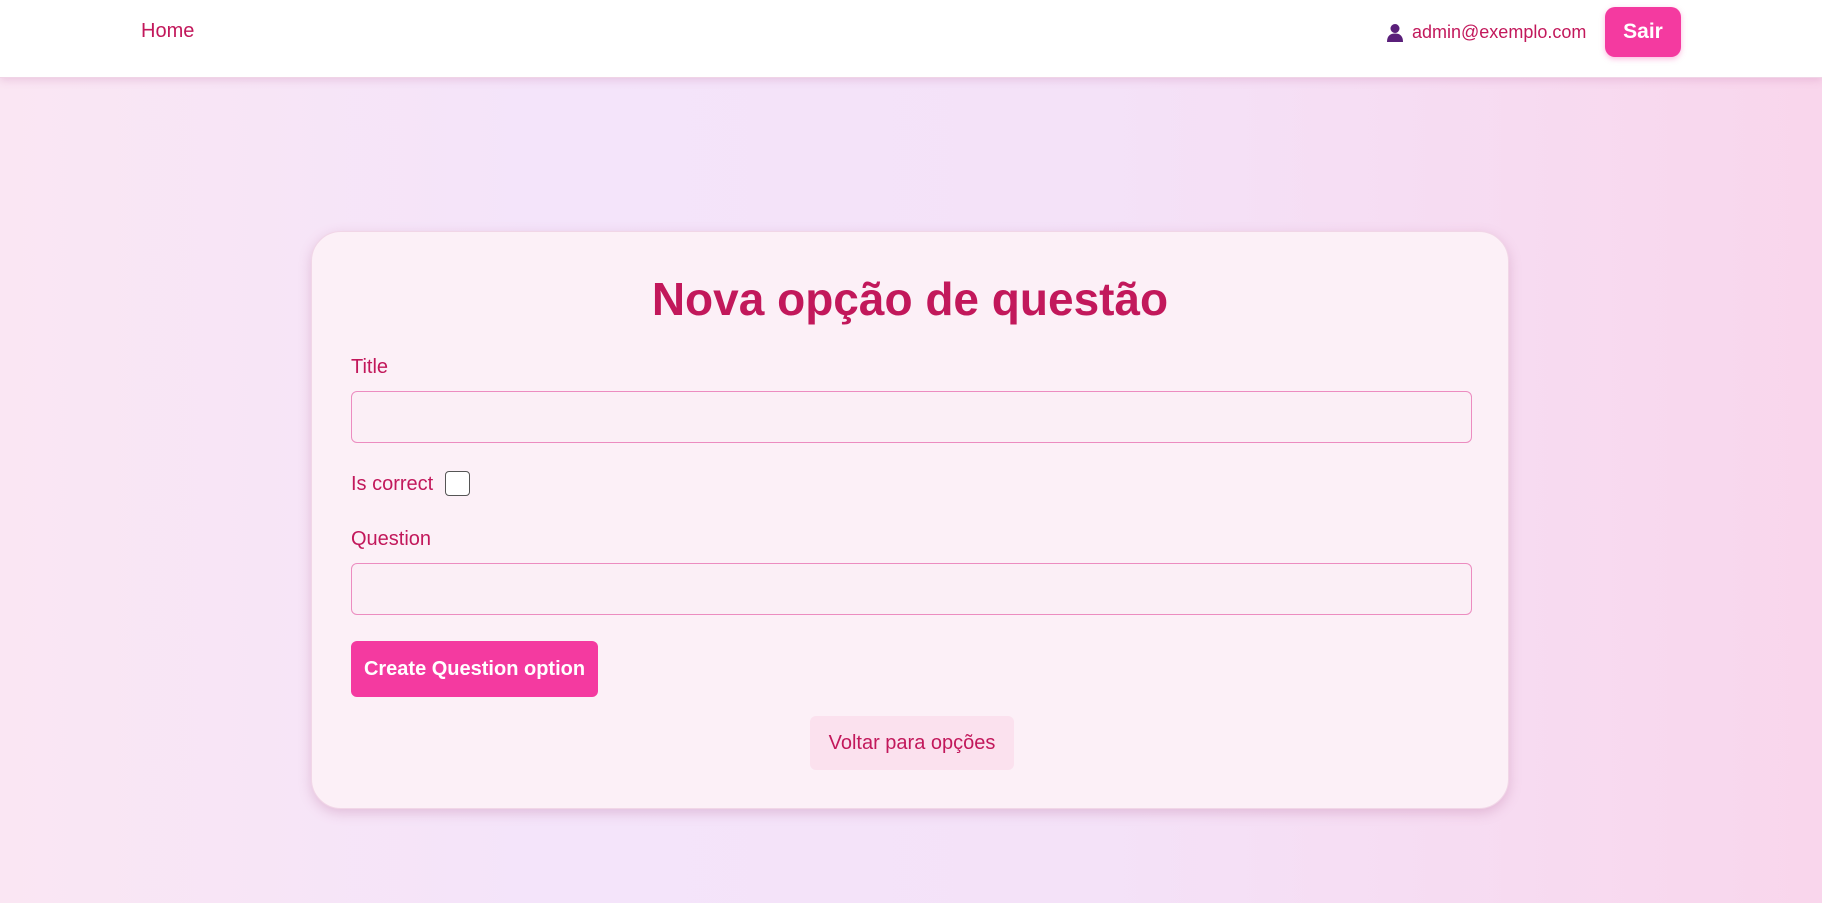  I want to click on create-question-option-button: Create Question option, so click(474, 669).